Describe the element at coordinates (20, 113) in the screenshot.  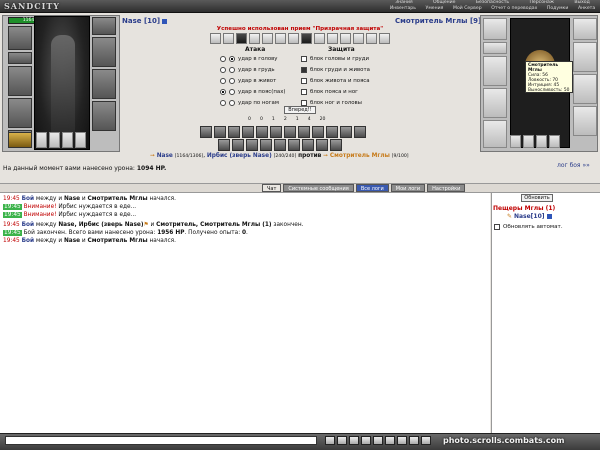
I see `armor-slot` at that location.